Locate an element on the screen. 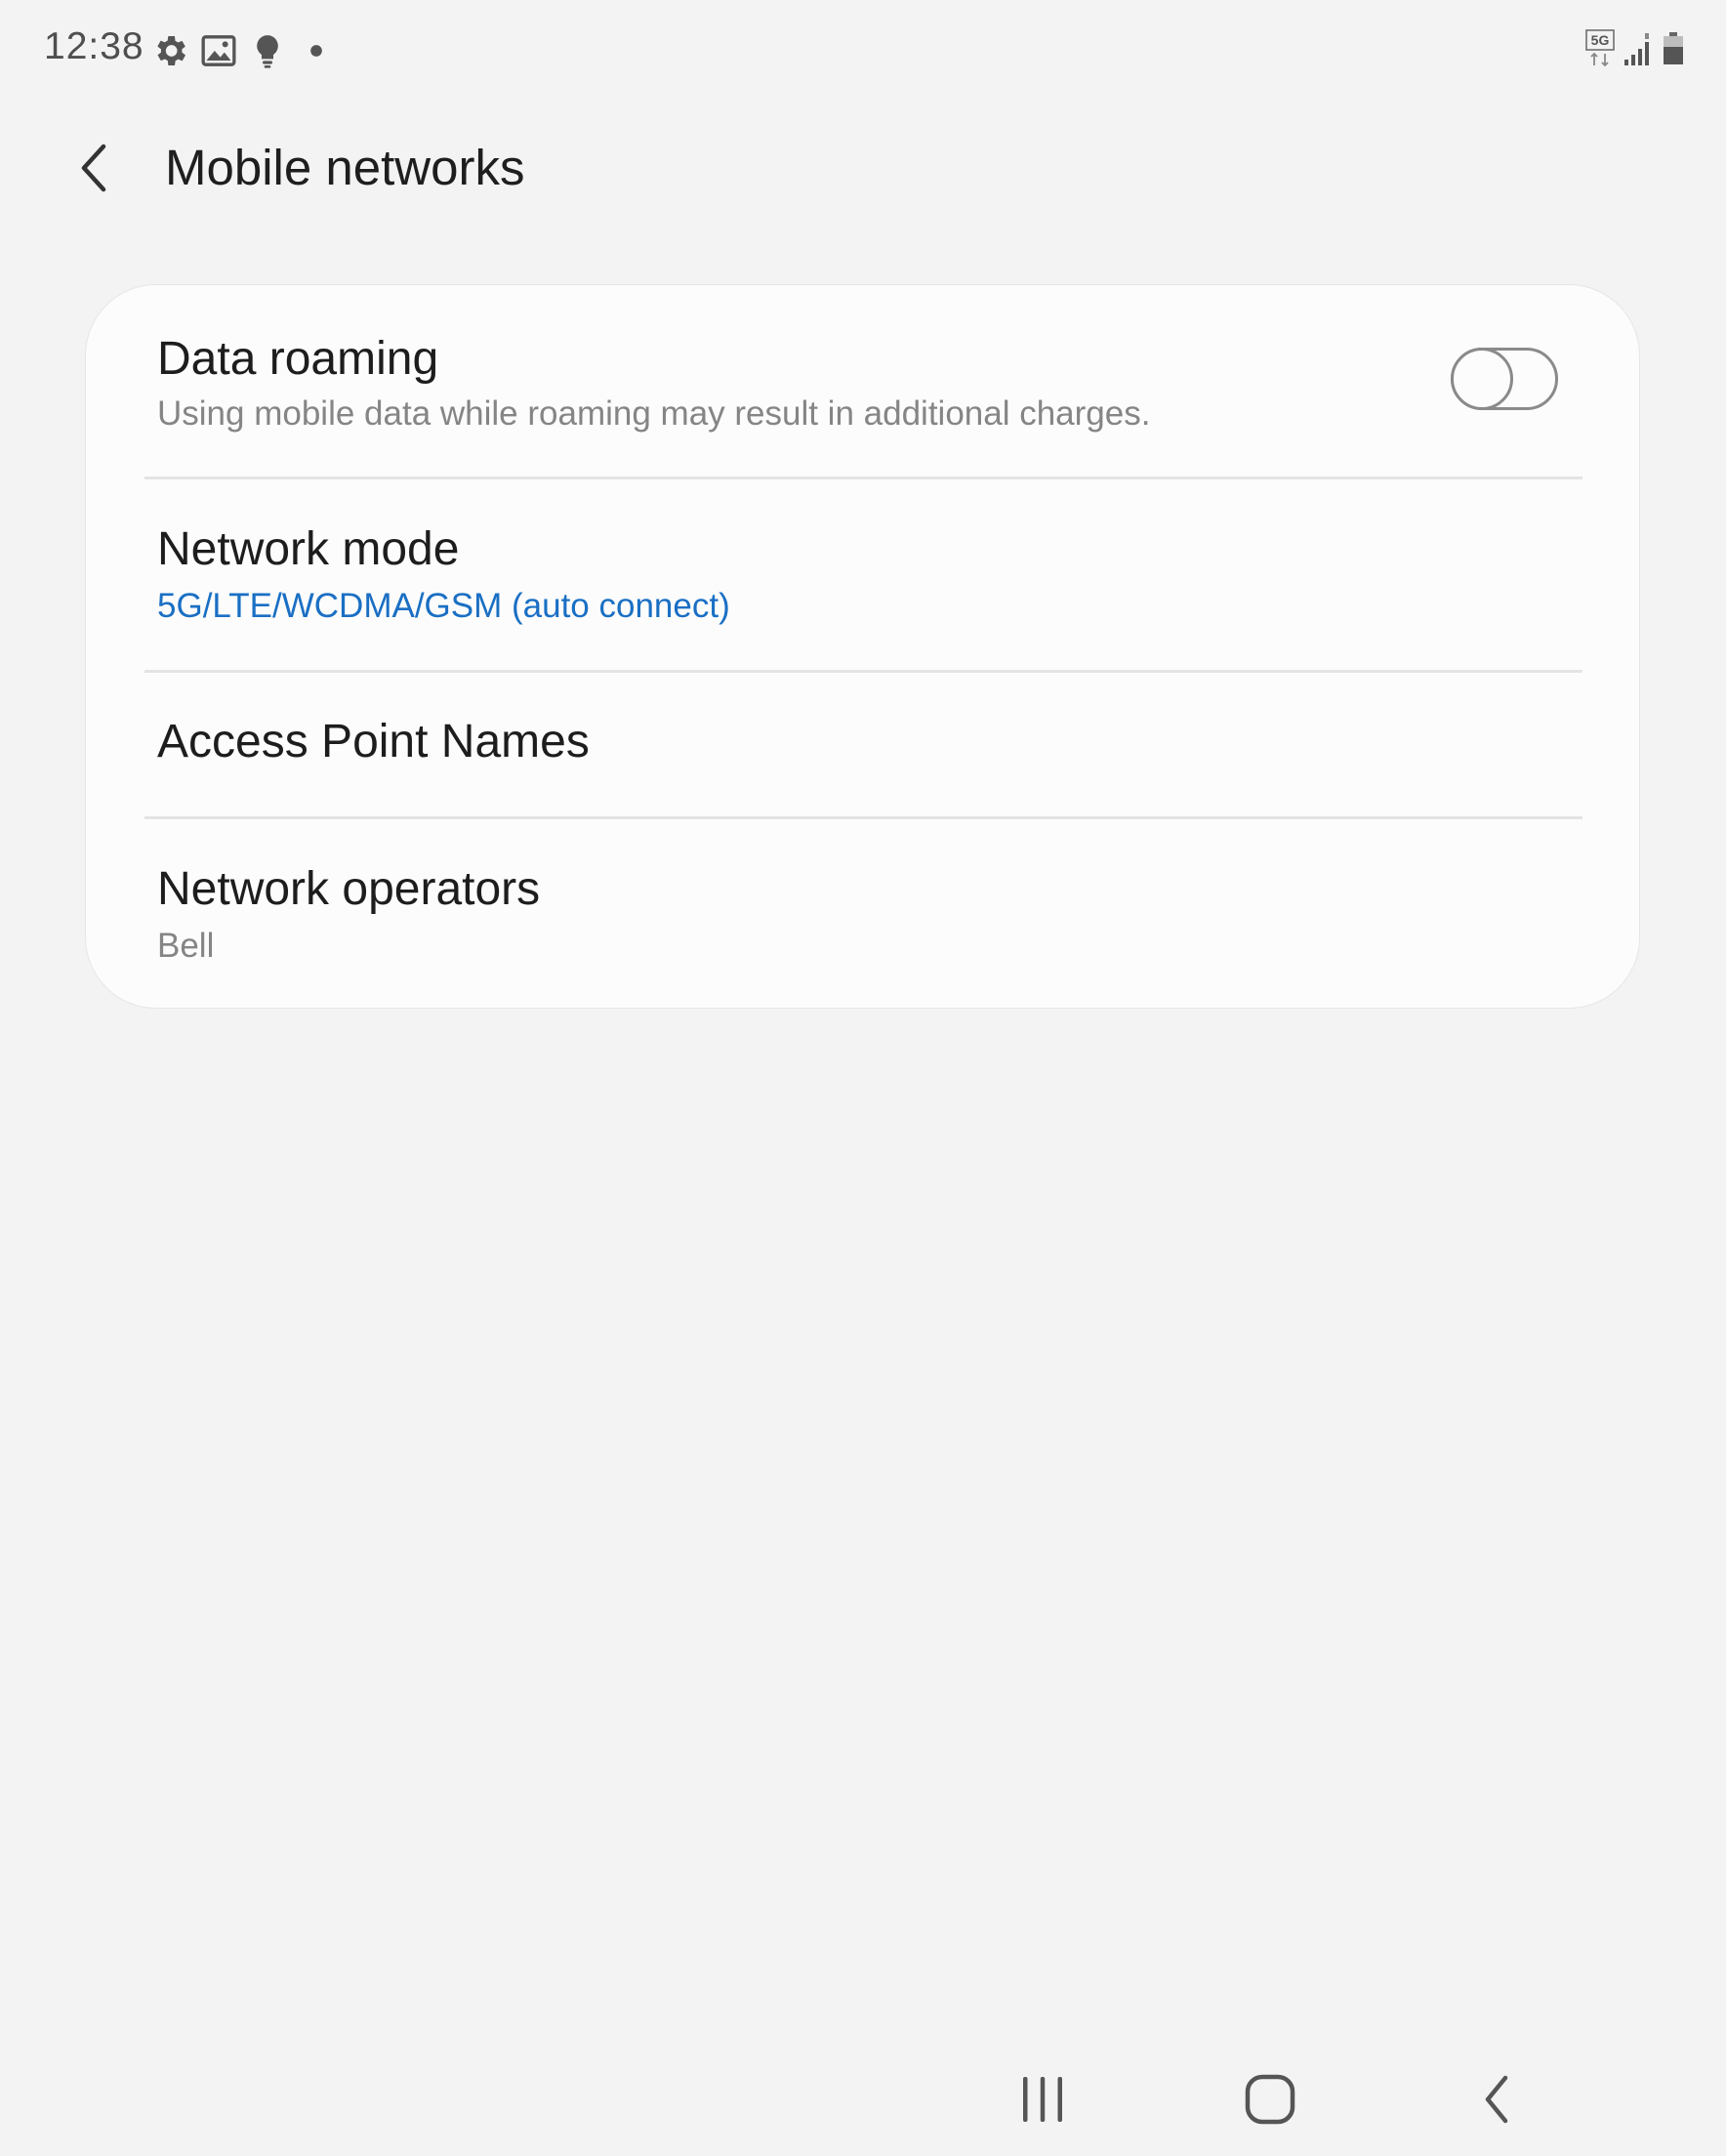 The height and width of the screenshot is (2156, 1726). status-bar: 12:38 5G is located at coordinates (863, 51).